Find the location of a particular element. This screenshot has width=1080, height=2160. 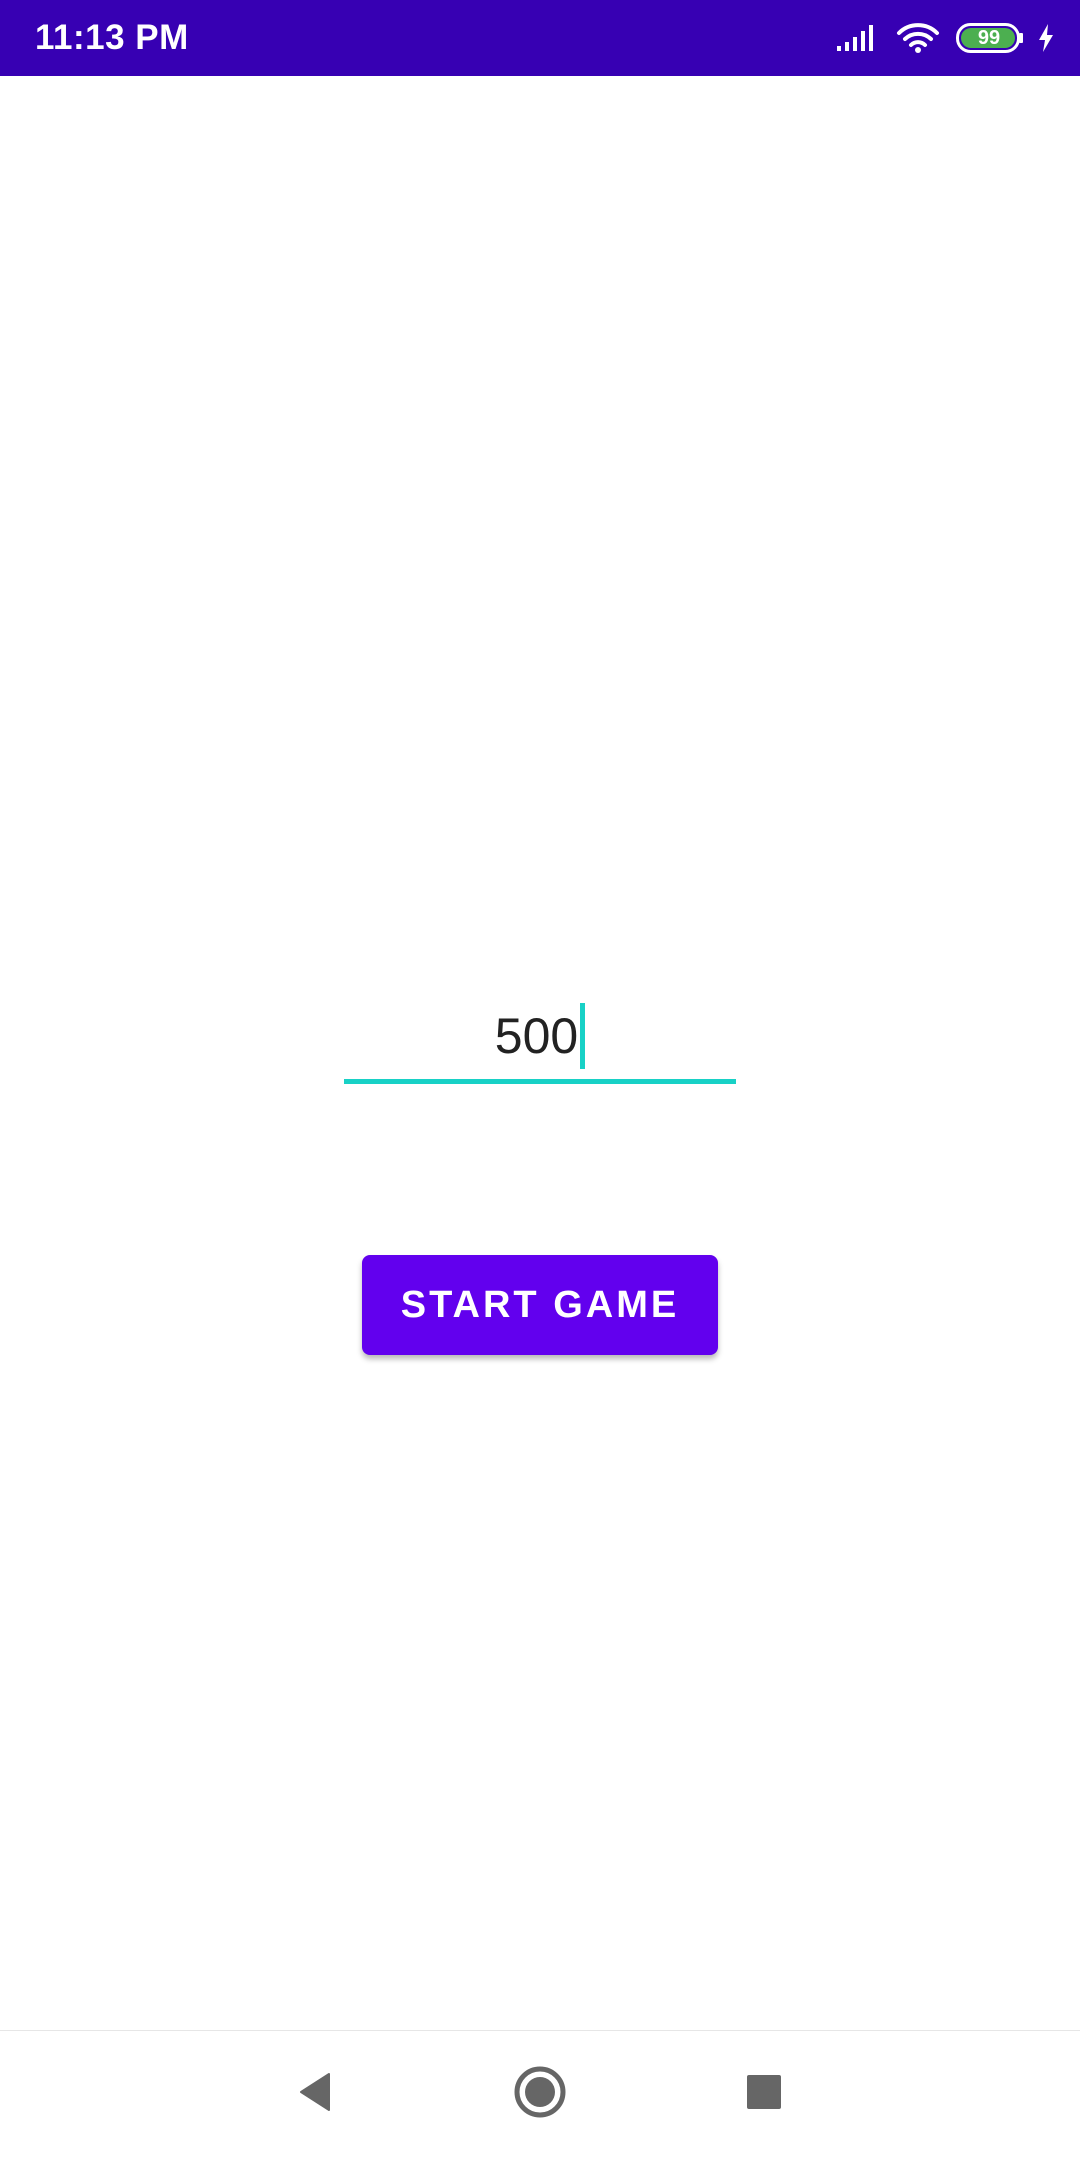

home-icon is located at coordinates (540, 2094).